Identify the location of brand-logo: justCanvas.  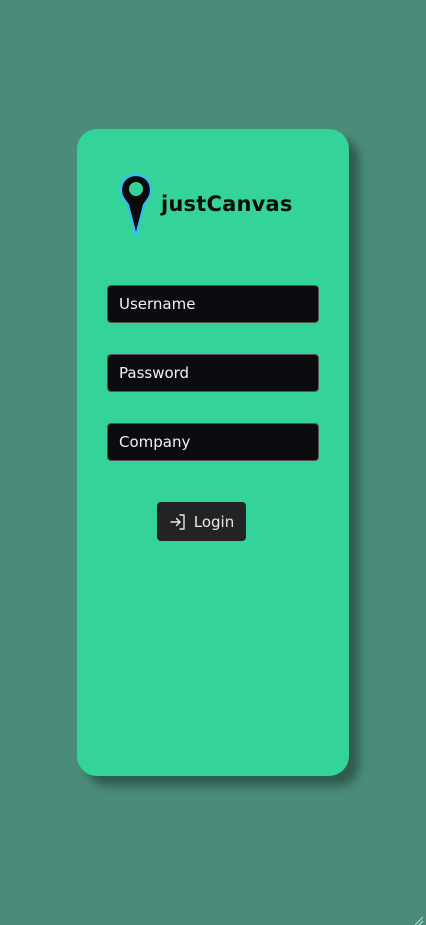
(206, 206).